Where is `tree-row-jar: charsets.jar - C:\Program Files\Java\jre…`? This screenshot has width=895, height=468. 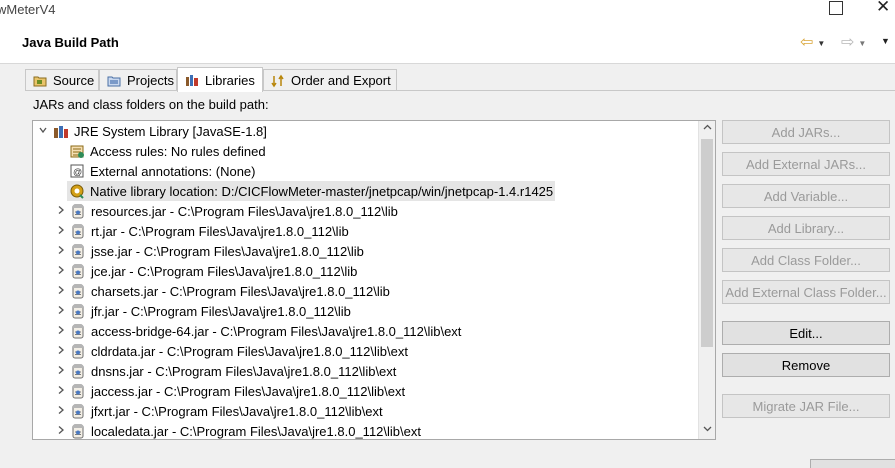 tree-row-jar: charsets.jar - C:\Program Files\Java\jre… is located at coordinates (222, 291).